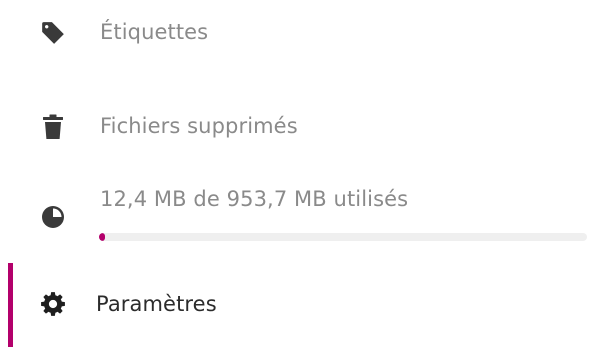 This screenshot has height=347, width=603. What do you see at coordinates (343, 237) in the screenshot?
I see `storage-quota-bar` at bounding box center [343, 237].